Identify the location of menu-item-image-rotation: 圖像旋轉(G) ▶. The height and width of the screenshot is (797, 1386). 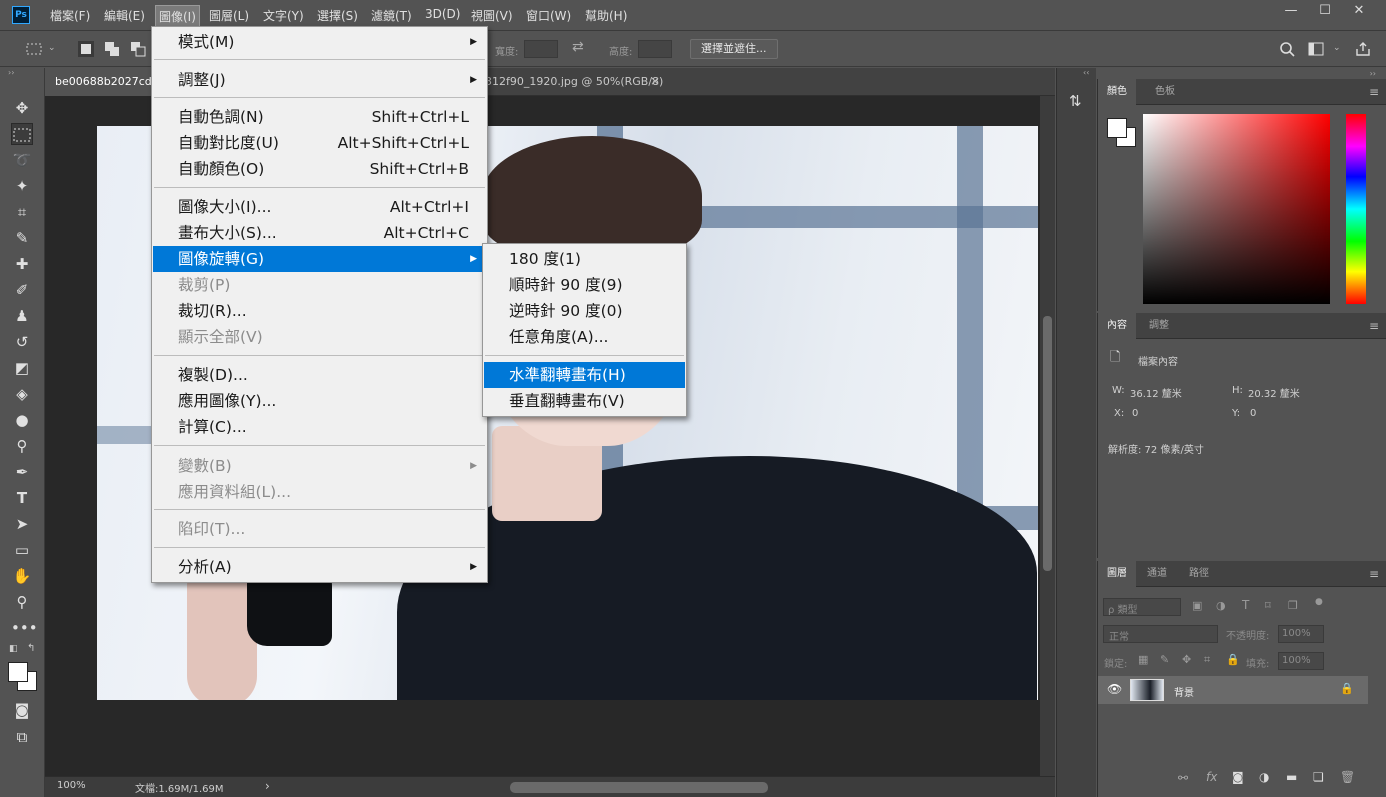
(319, 259).